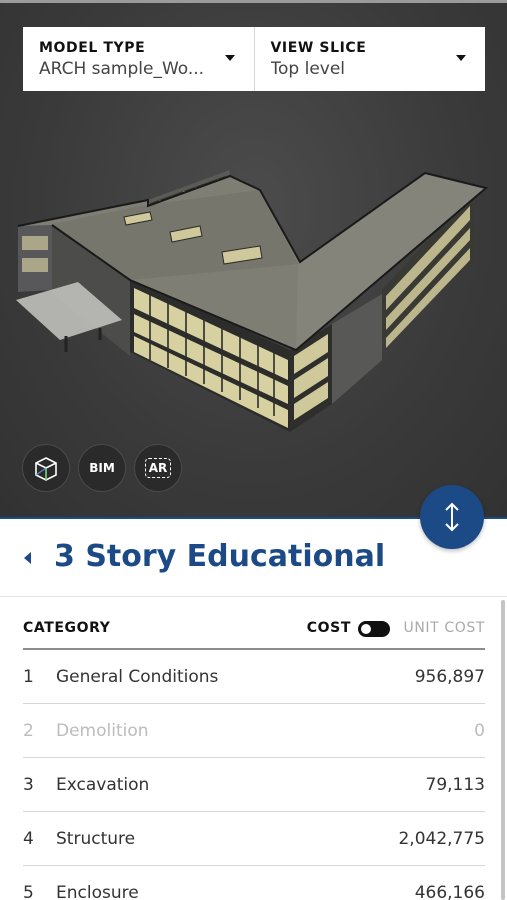 The image size is (507, 900). I want to click on expand-panel-button, so click(452, 517).